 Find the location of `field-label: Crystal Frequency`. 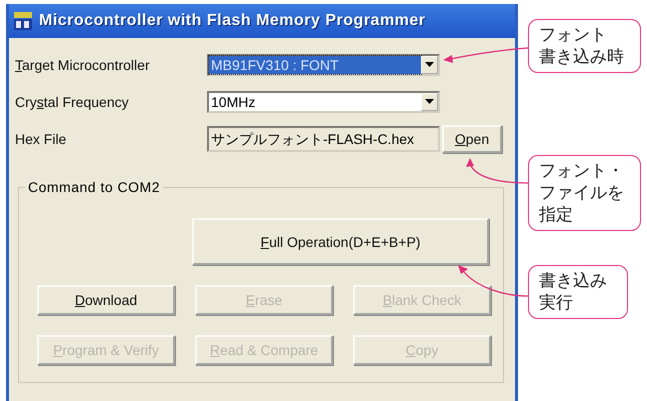

field-label: Crystal Frequency is located at coordinates (72, 102).